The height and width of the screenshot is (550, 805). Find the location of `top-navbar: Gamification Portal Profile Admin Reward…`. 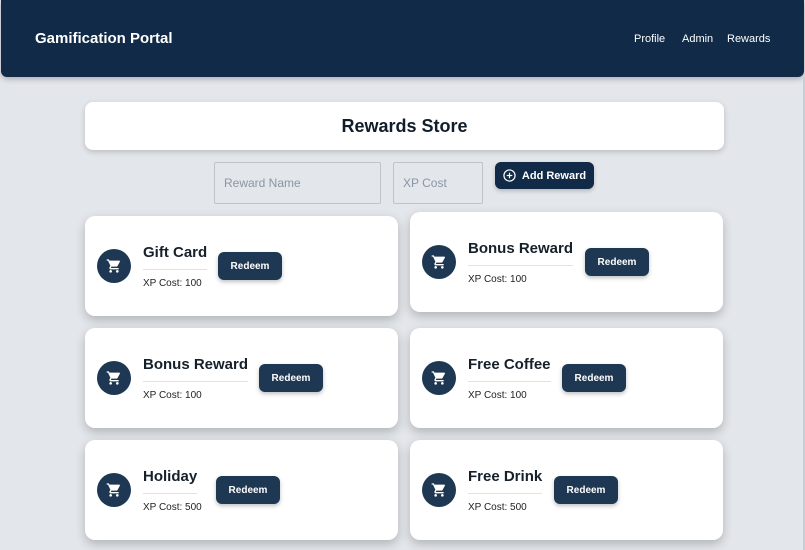

top-navbar: Gamification Portal Profile Admin Reward… is located at coordinates (402, 38).